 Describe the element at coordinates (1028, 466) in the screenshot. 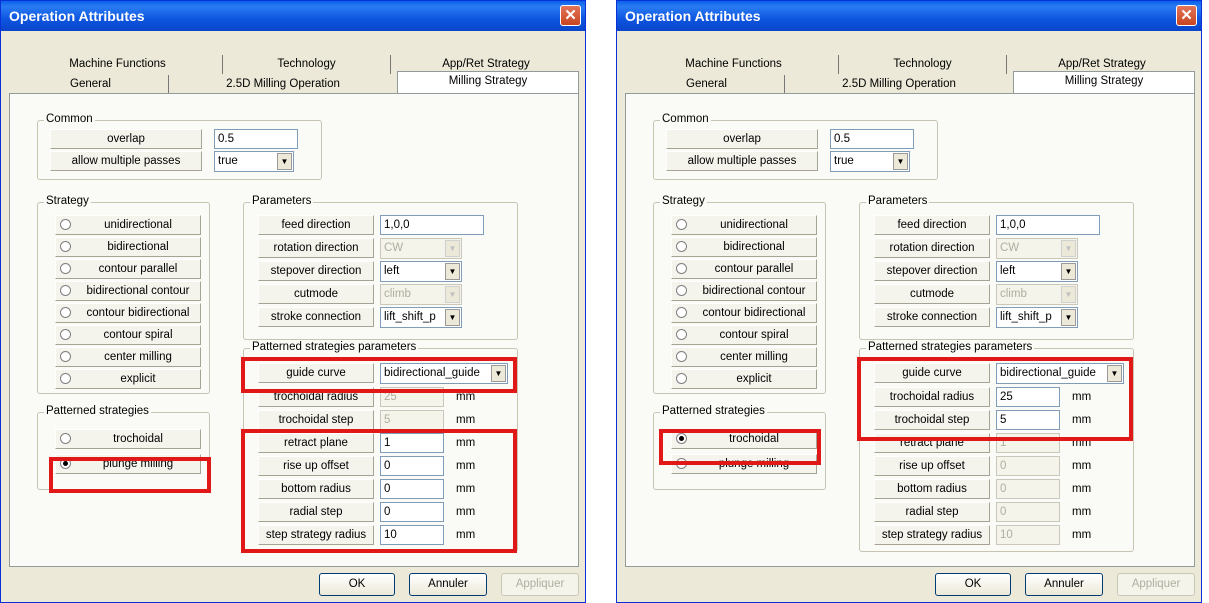

I see `rise-up-offset-input: 0` at that location.